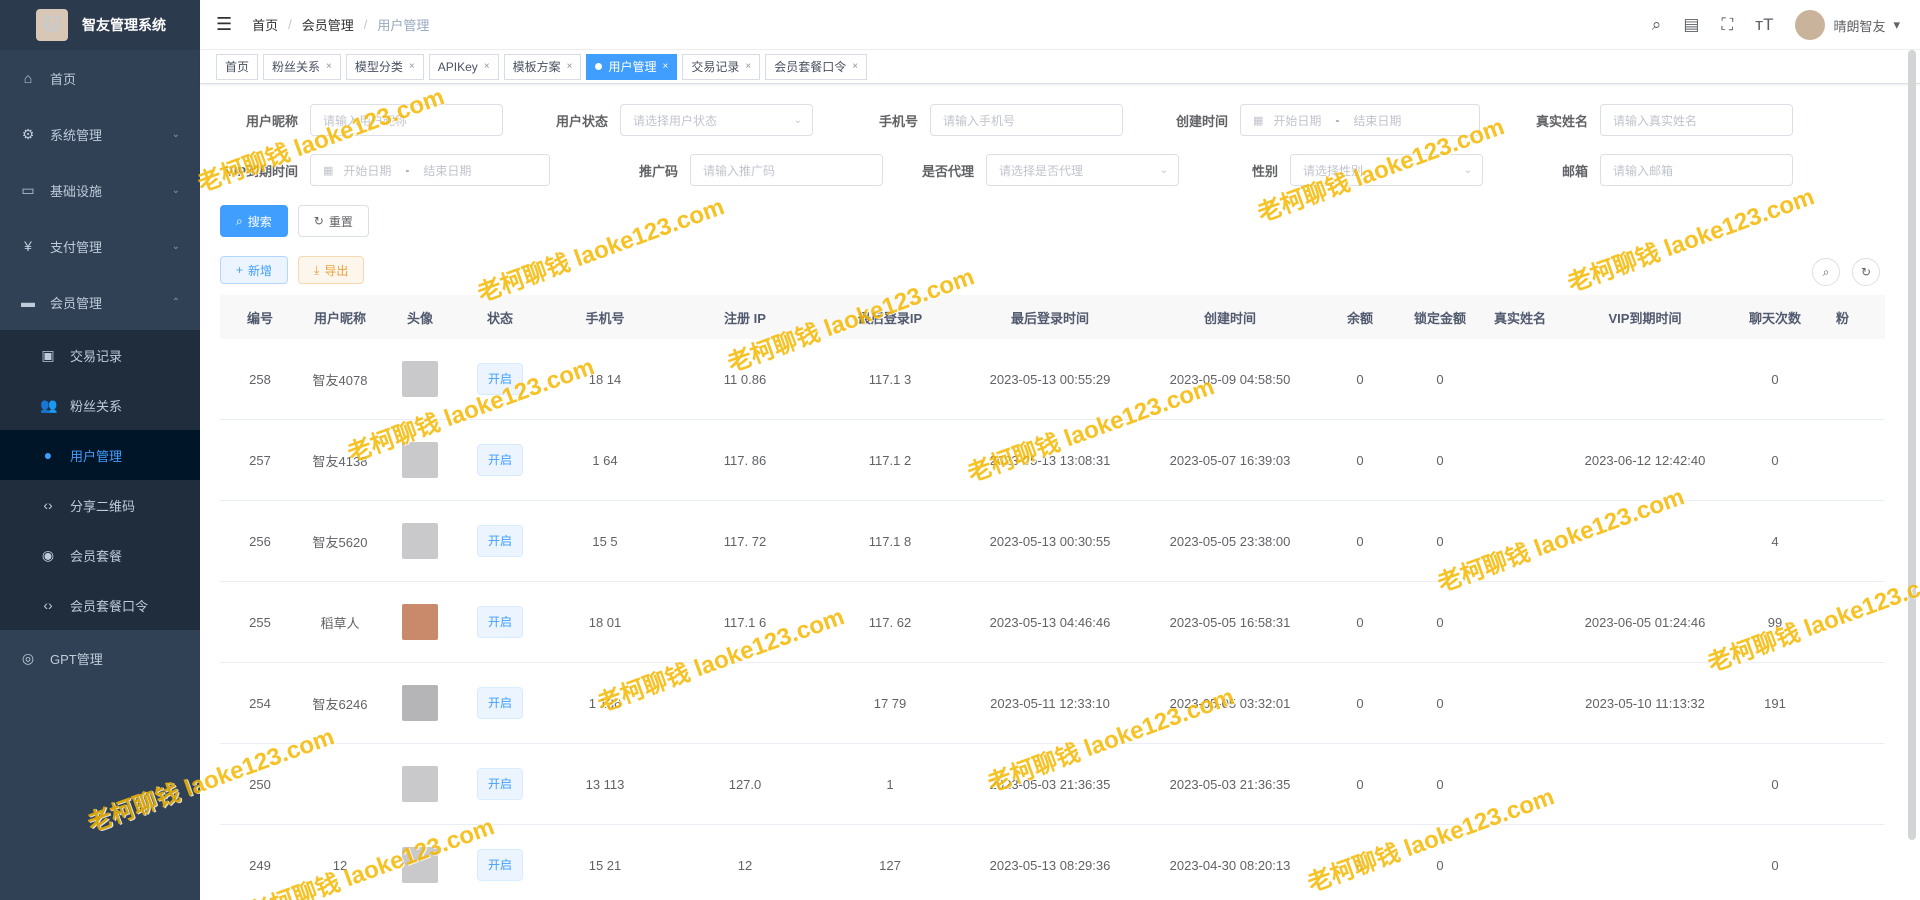 This screenshot has height=900, width=1920. What do you see at coordinates (1386, 170) in the screenshot?
I see `gender-select: 请选择性别 ⌄` at bounding box center [1386, 170].